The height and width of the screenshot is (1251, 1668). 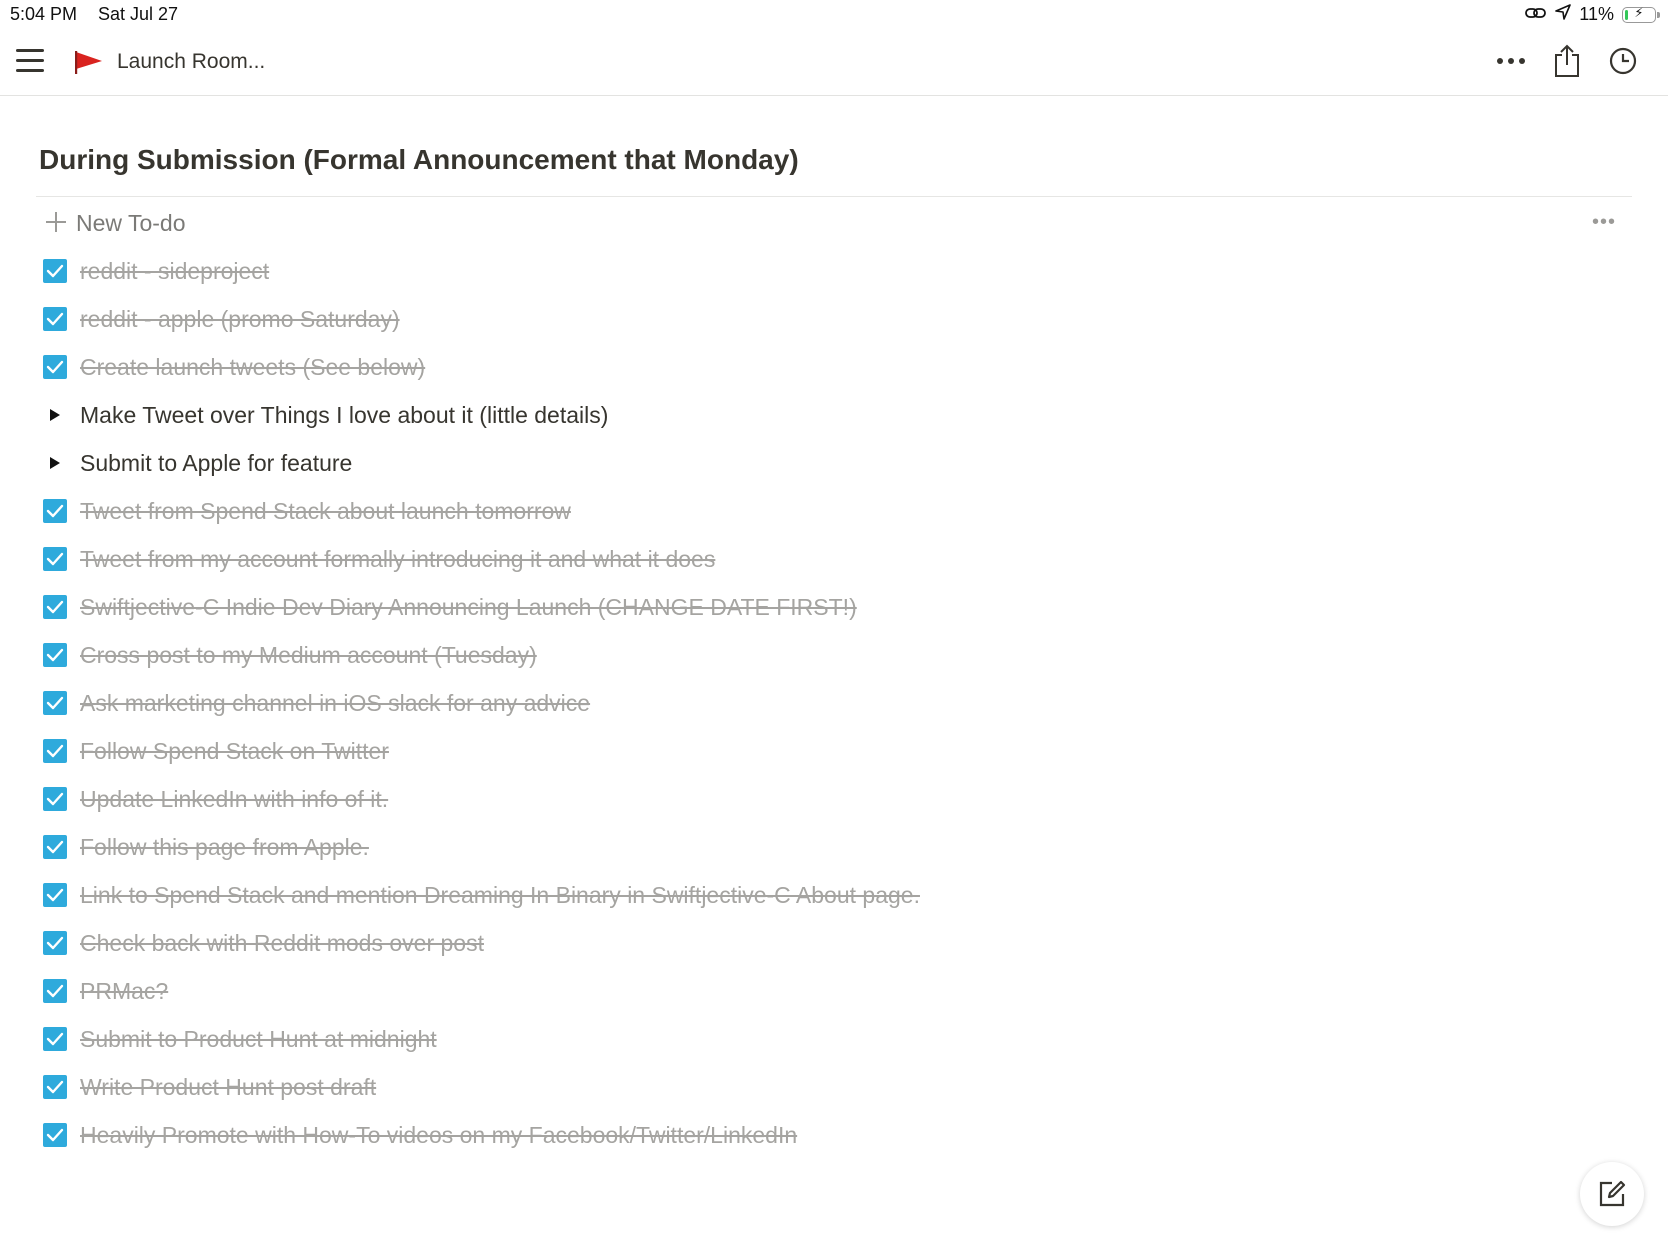 What do you see at coordinates (234, 799) in the screenshot?
I see `todo-text: Update LinkedIn with info of it.` at bounding box center [234, 799].